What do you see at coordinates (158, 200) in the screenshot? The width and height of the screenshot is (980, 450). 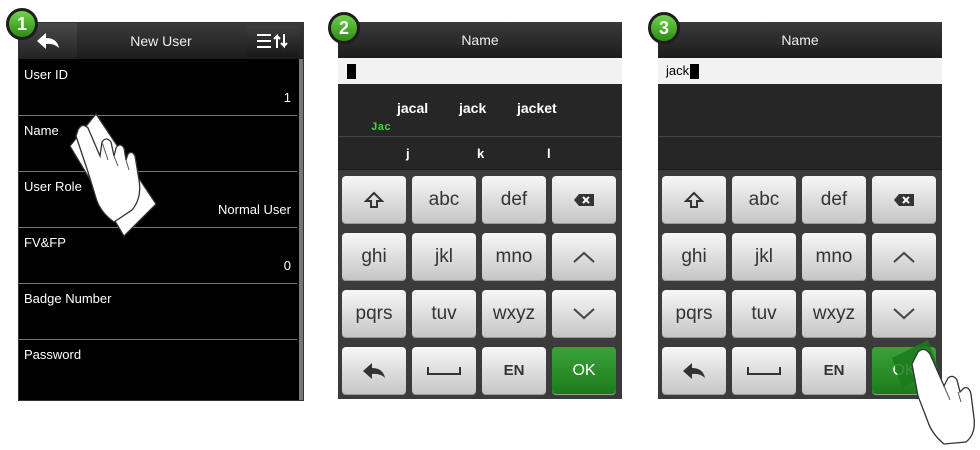 I see `field-user-role: User Role Normal User` at bounding box center [158, 200].